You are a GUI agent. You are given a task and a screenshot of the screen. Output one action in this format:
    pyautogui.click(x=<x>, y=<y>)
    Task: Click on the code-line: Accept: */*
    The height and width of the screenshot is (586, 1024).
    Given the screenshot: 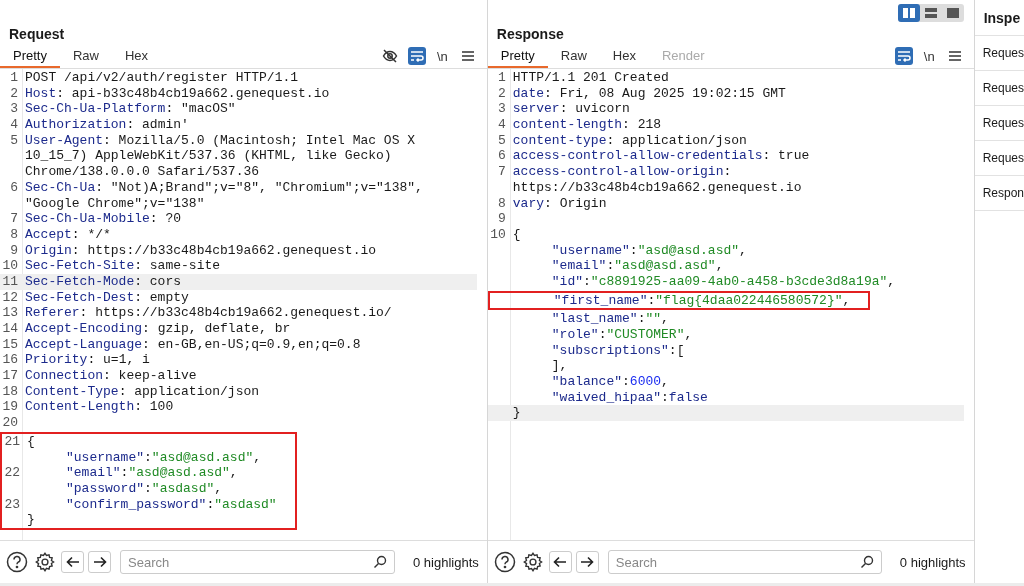 What is the action you would take?
    pyautogui.click(x=67, y=234)
    